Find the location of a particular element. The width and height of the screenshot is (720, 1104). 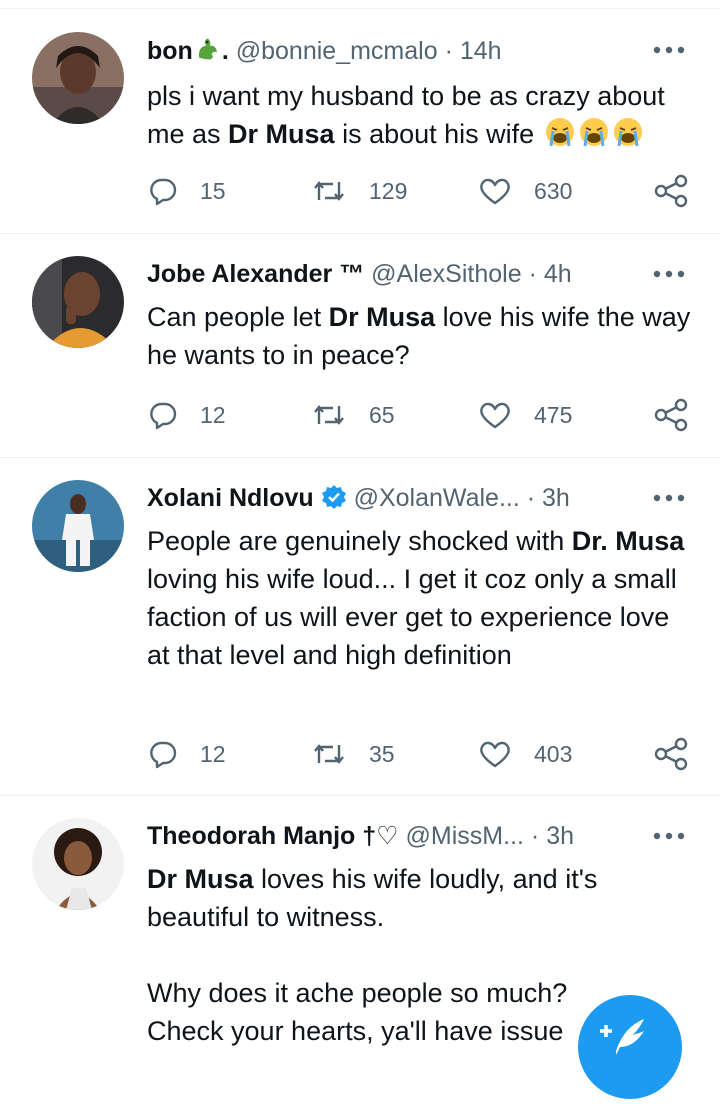

like-button: 403 is located at coordinates (525, 754).